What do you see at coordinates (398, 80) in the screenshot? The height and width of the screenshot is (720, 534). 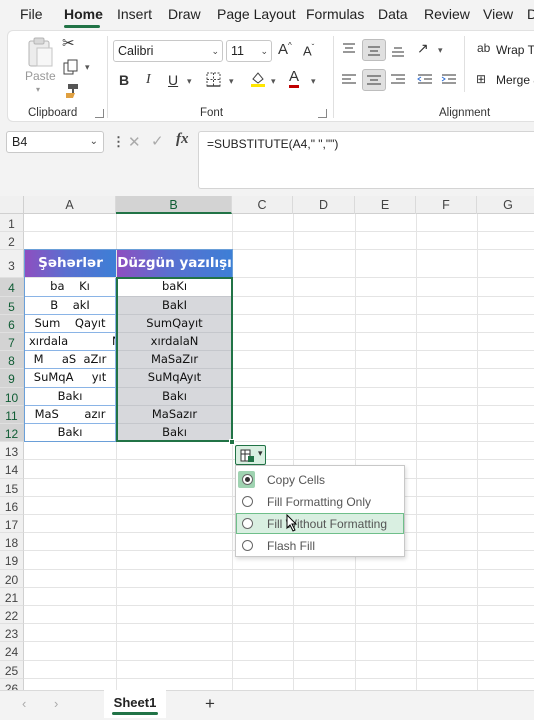 I see `align-right-icon` at bounding box center [398, 80].